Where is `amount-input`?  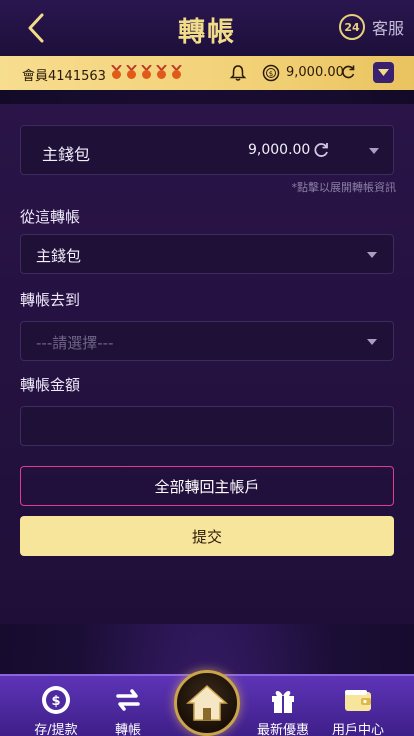 amount-input is located at coordinates (207, 426).